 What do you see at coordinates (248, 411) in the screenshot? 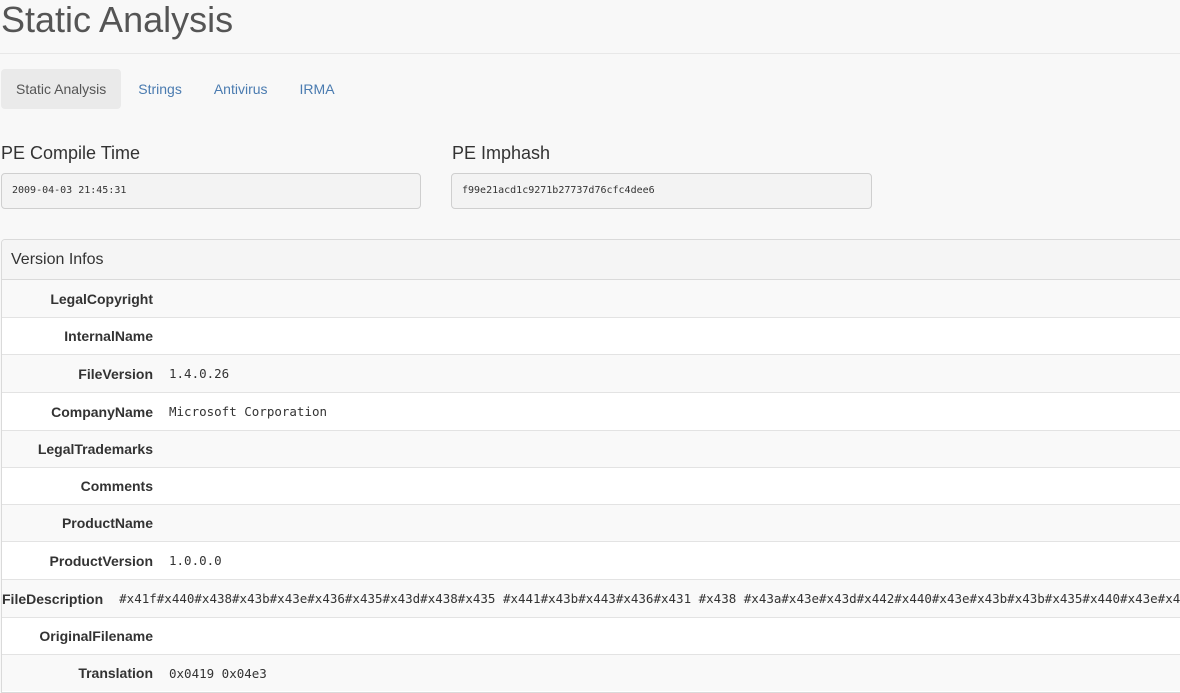
I see `row-value: Microsoft Corporation` at bounding box center [248, 411].